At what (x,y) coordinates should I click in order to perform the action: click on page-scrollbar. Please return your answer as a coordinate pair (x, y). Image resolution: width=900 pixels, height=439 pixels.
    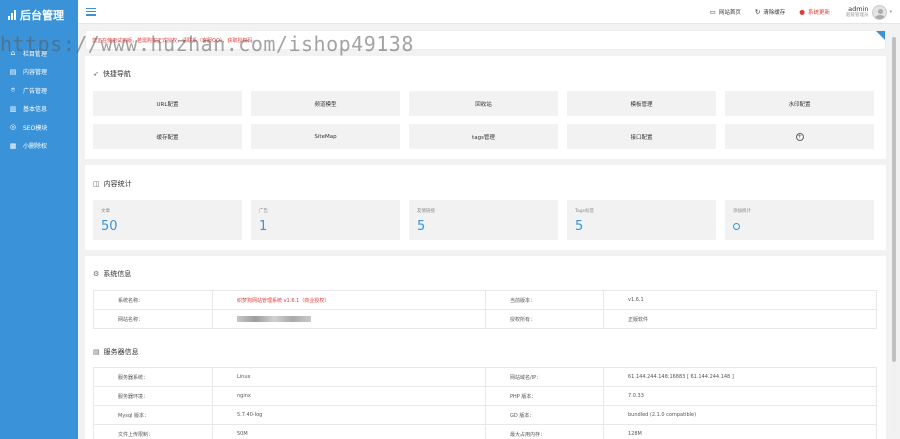
    Looking at the image, I should click on (894, 233).